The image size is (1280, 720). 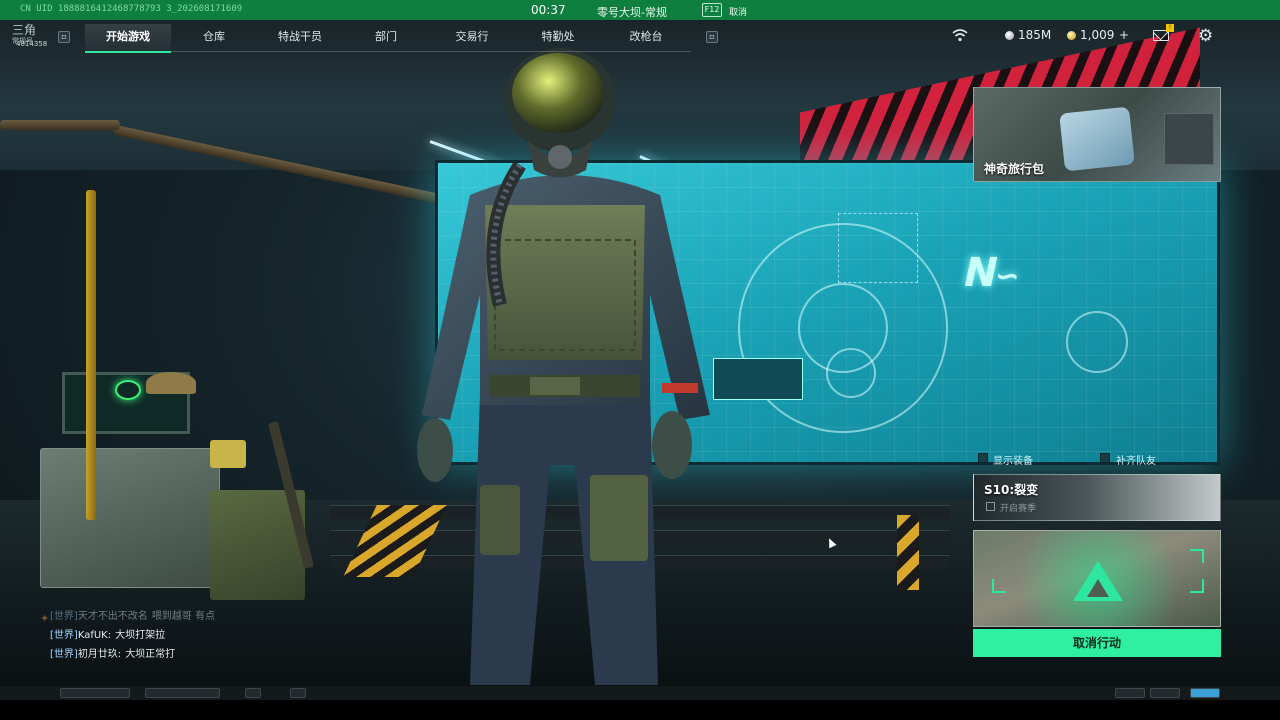 I want to click on travel-bag-art, so click(x=1097, y=139).